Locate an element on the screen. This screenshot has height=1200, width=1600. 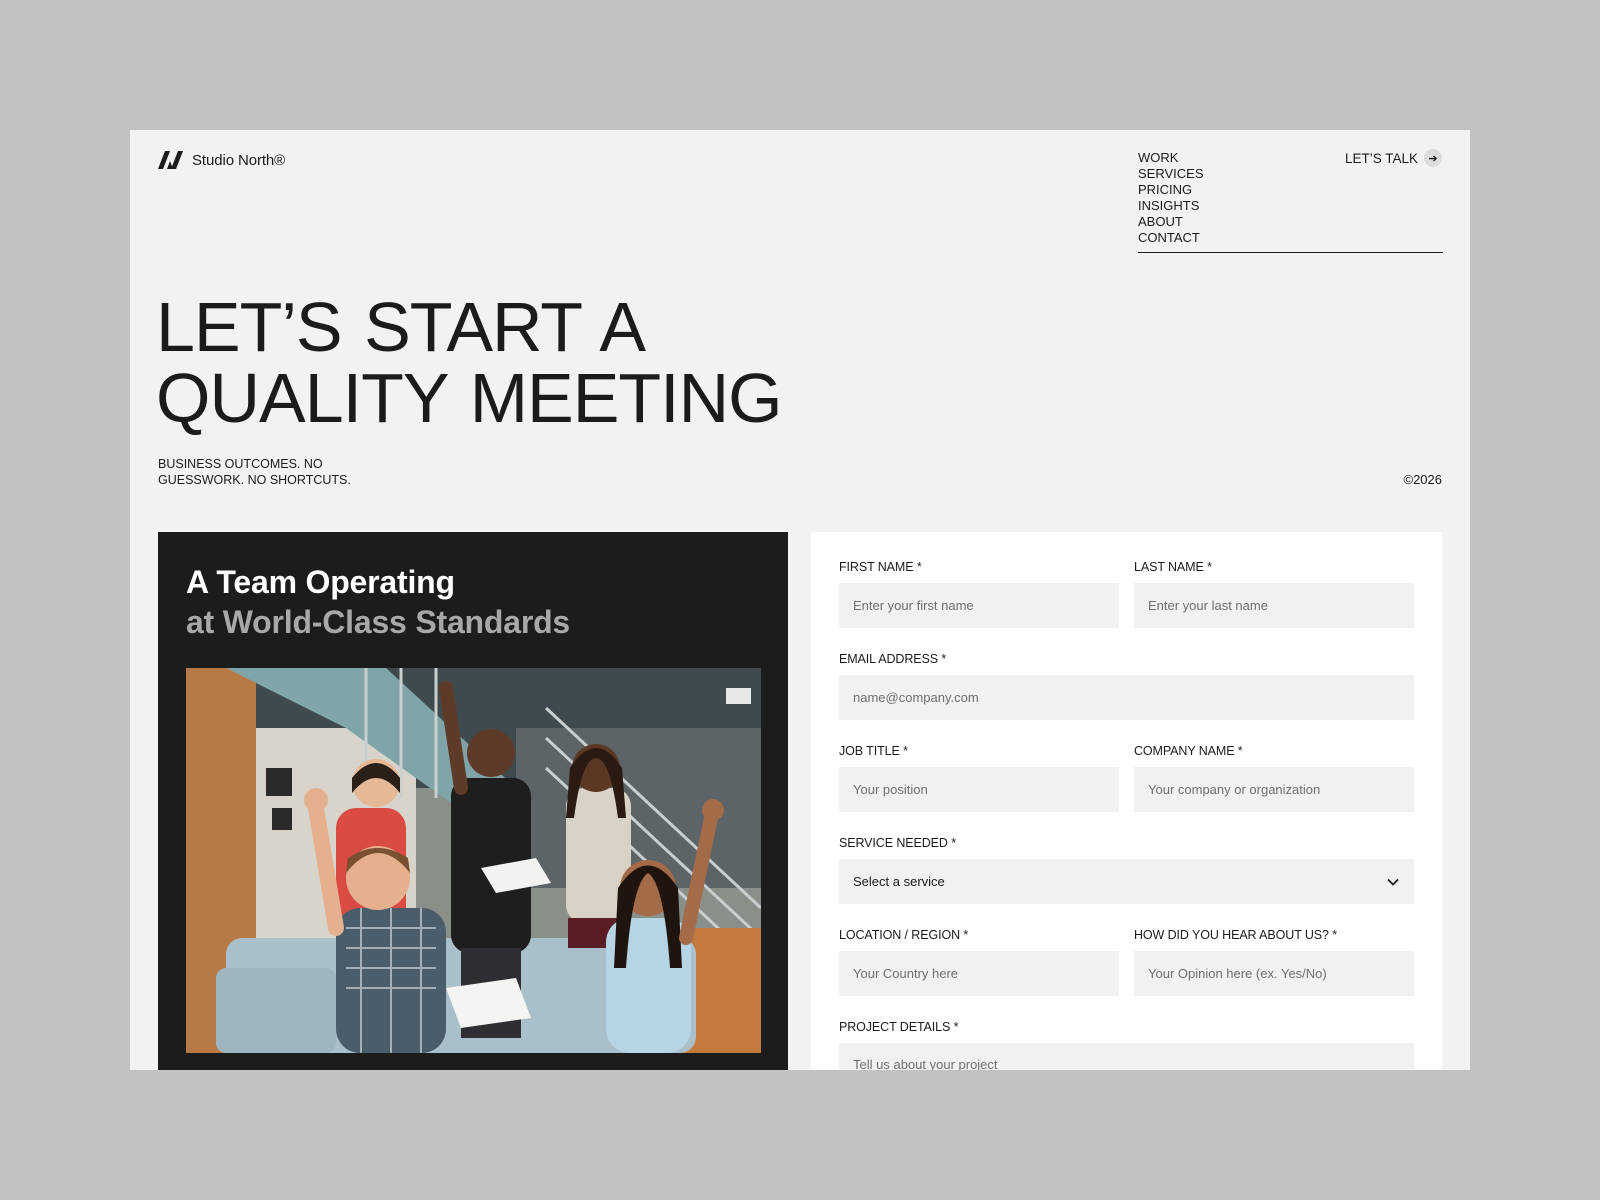
company-input is located at coordinates (1274, 789).